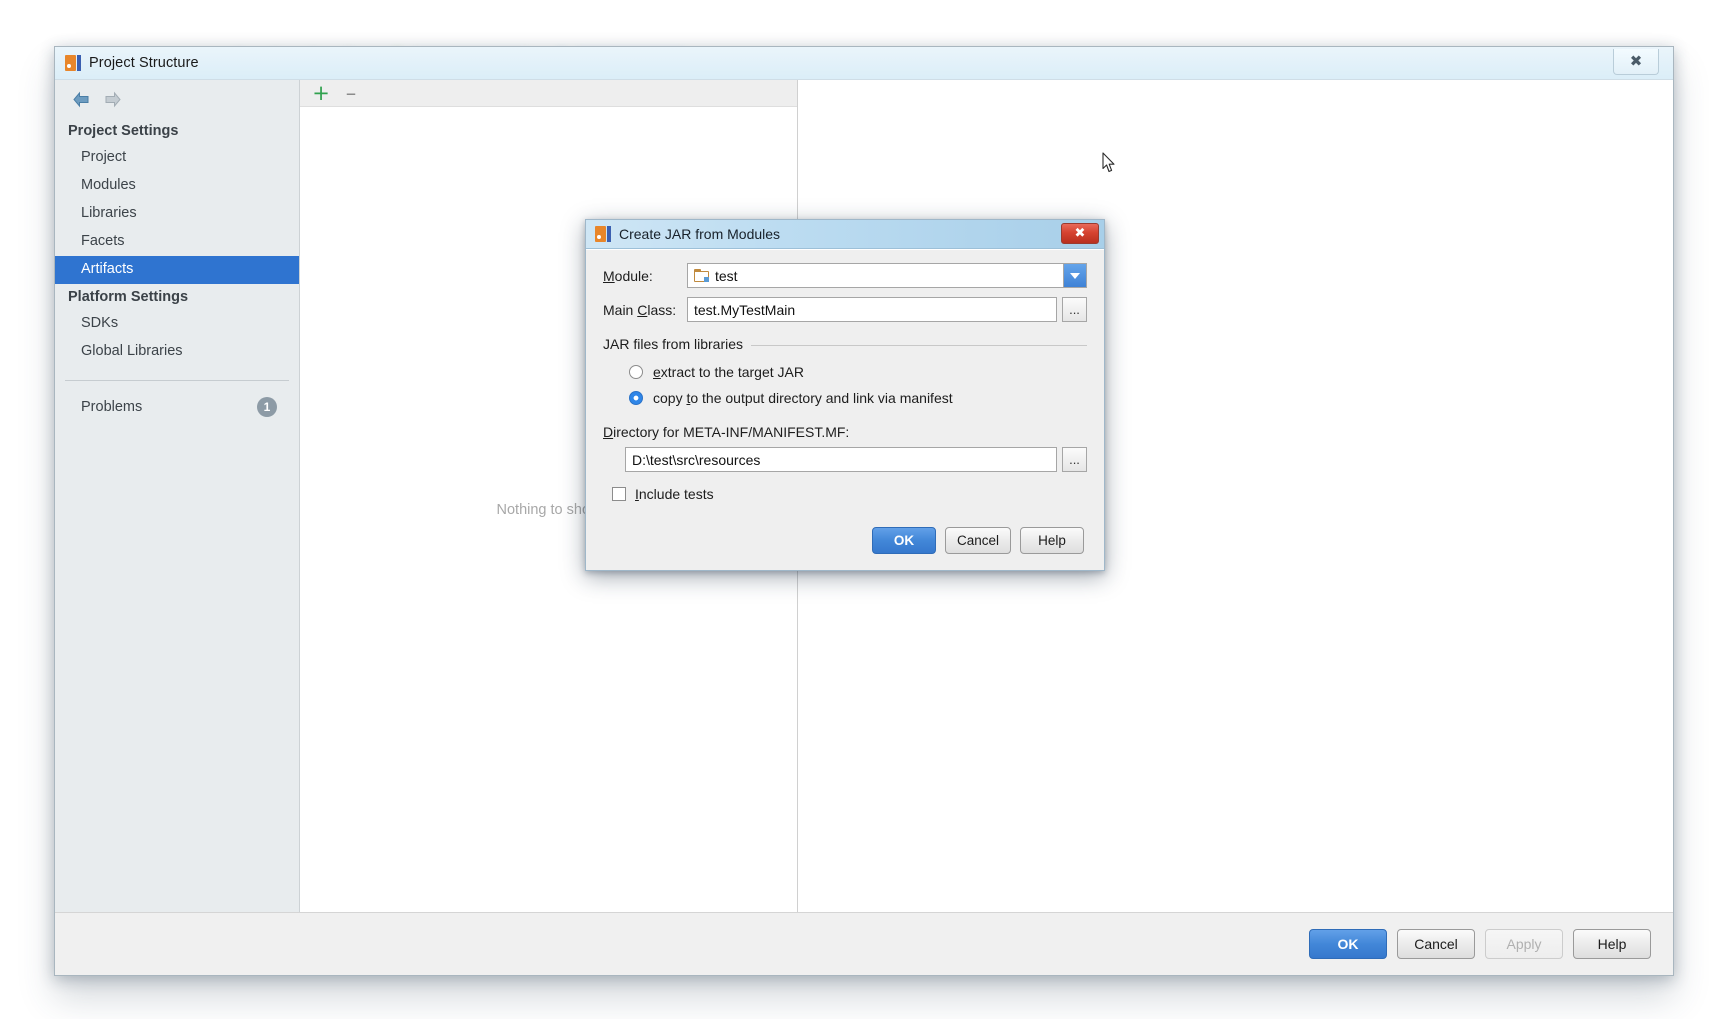 The width and height of the screenshot is (1709, 1019). What do you see at coordinates (726, 275) in the screenshot?
I see `module-value: test` at bounding box center [726, 275].